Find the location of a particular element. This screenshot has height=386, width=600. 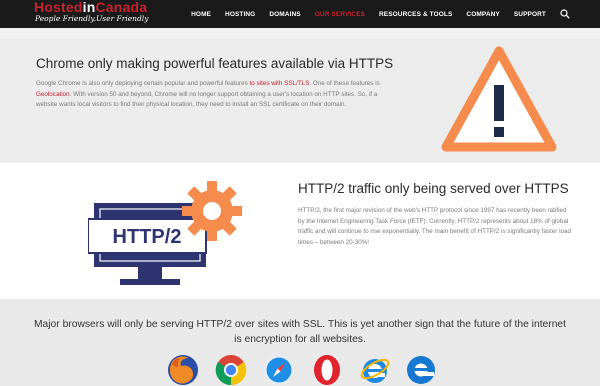

site-logo: HostedinCanada is located at coordinates (90, 7).